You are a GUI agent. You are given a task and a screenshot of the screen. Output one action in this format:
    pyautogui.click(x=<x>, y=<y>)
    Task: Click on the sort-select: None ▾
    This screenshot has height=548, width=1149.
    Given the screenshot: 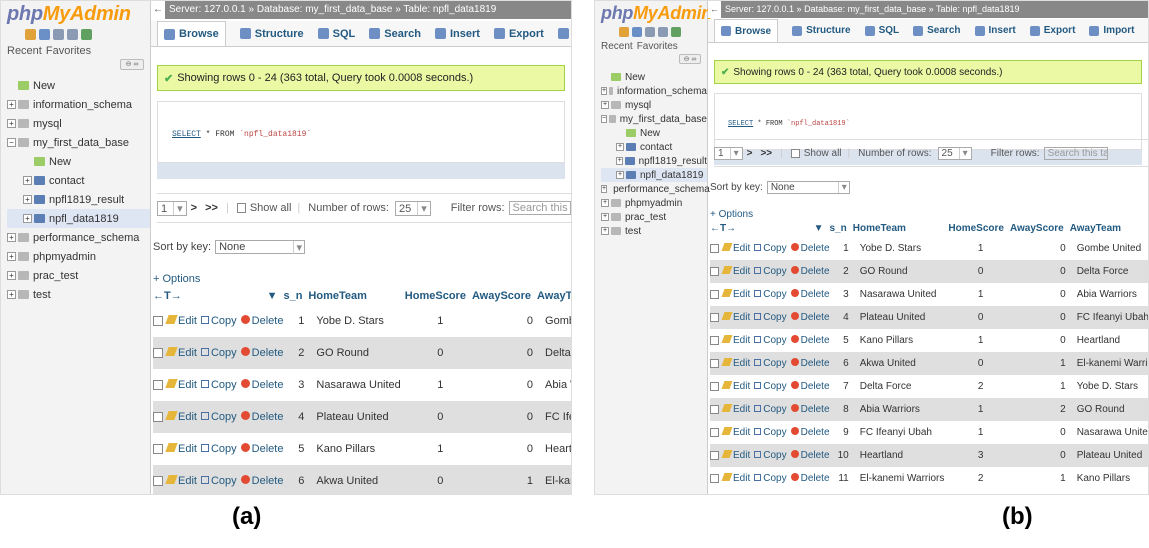 What is the action you would take?
    pyautogui.click(x=808, y=187)
    